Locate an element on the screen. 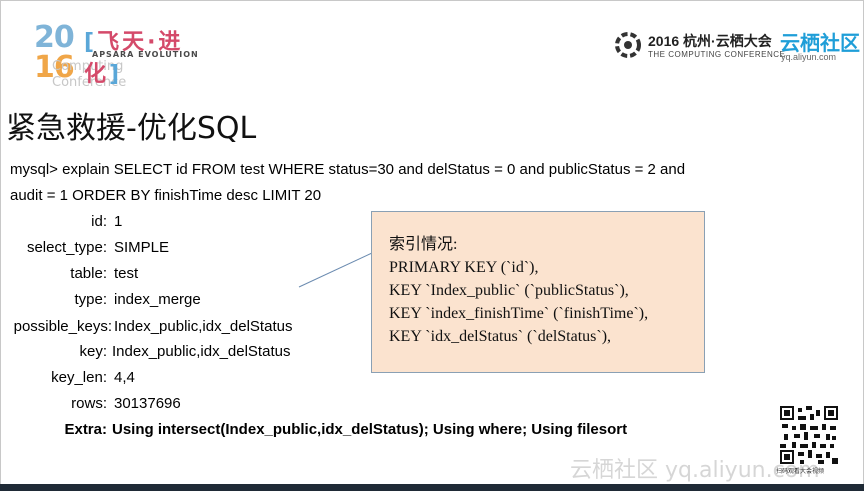 This screenshot has width=864, height=491. explain-value-type: index_merge is located at coordinates (157, 299).